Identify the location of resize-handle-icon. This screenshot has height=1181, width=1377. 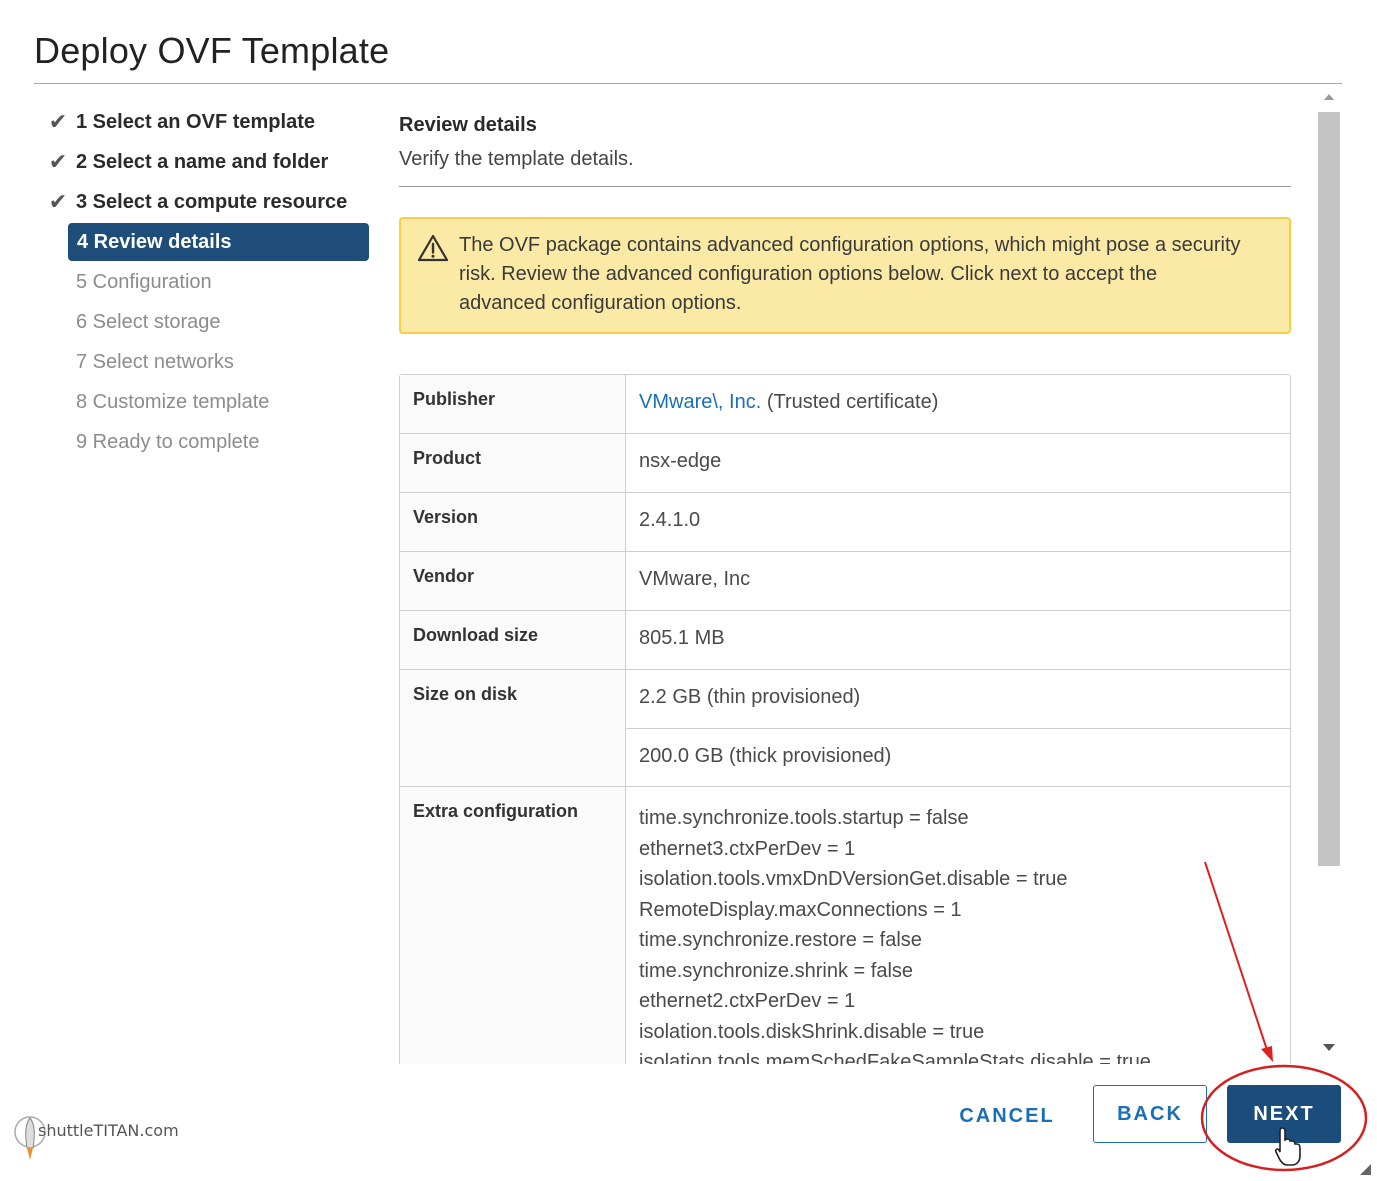
(1365, 1169).